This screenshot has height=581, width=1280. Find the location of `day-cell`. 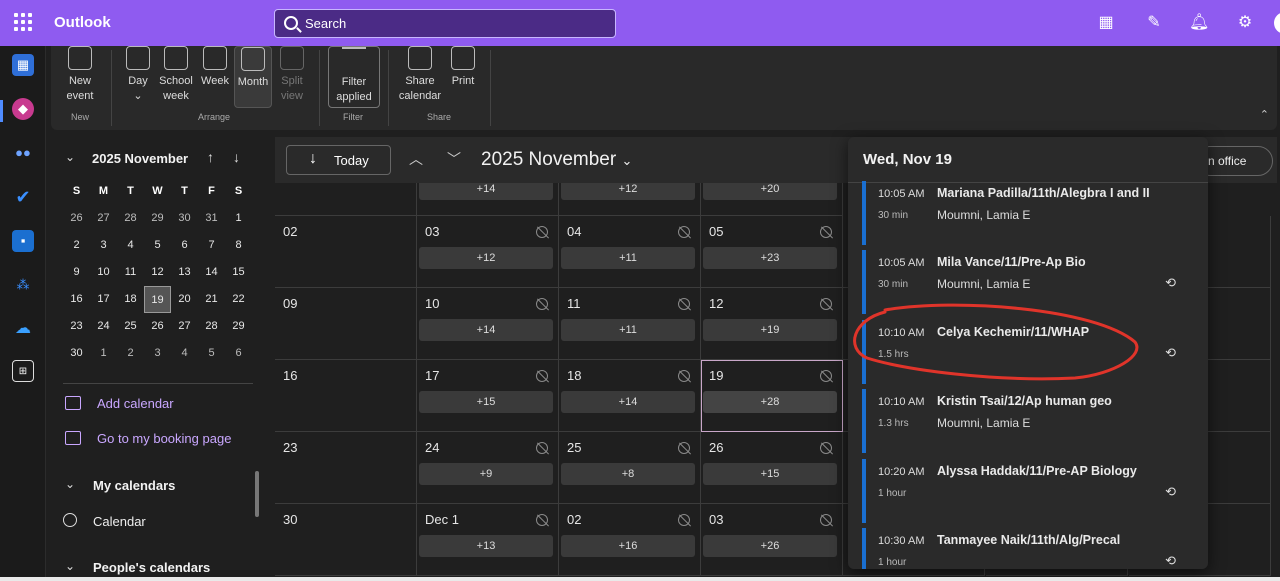

day-cell is located at coordinates (346, 199).